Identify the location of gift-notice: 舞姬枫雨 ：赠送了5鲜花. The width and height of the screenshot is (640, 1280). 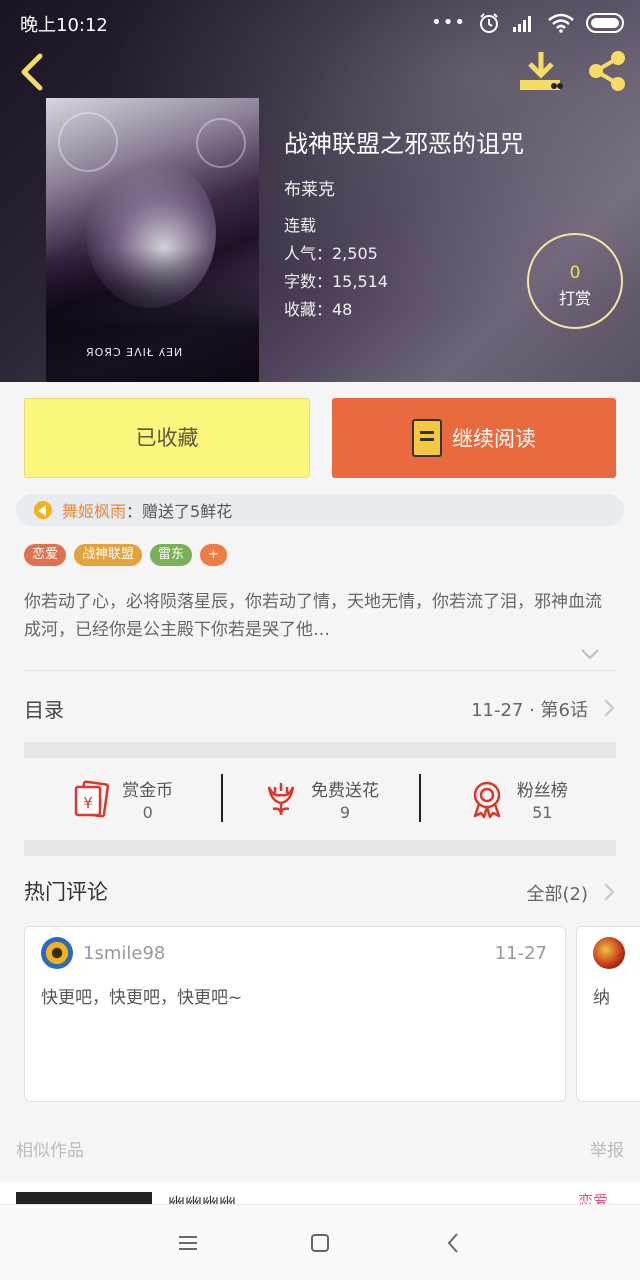
(320, 510).